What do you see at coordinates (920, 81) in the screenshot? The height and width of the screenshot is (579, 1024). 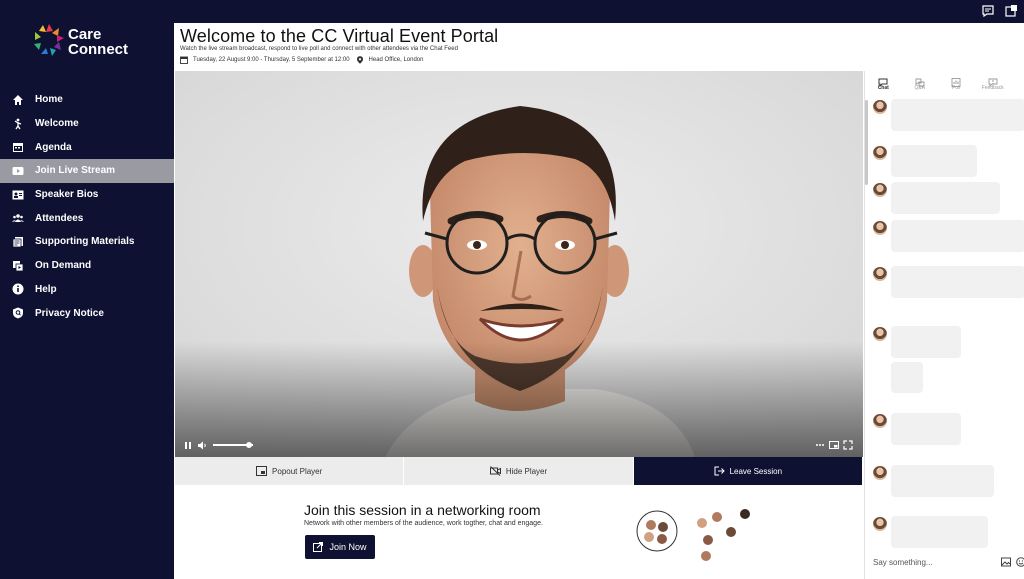 I see `qa-tab-icon` at bounding box center [920, 81].